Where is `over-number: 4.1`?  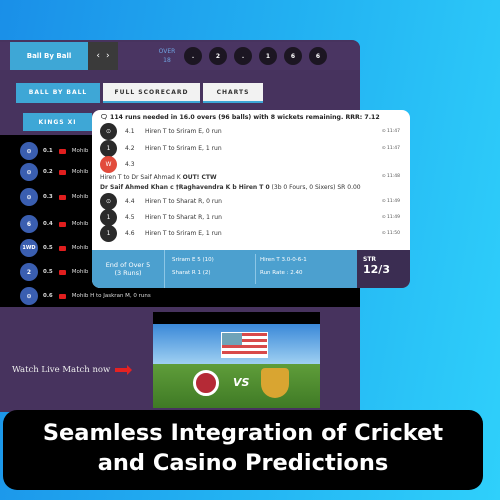
over-number: 4.1 is located at coordinates (130, 131).